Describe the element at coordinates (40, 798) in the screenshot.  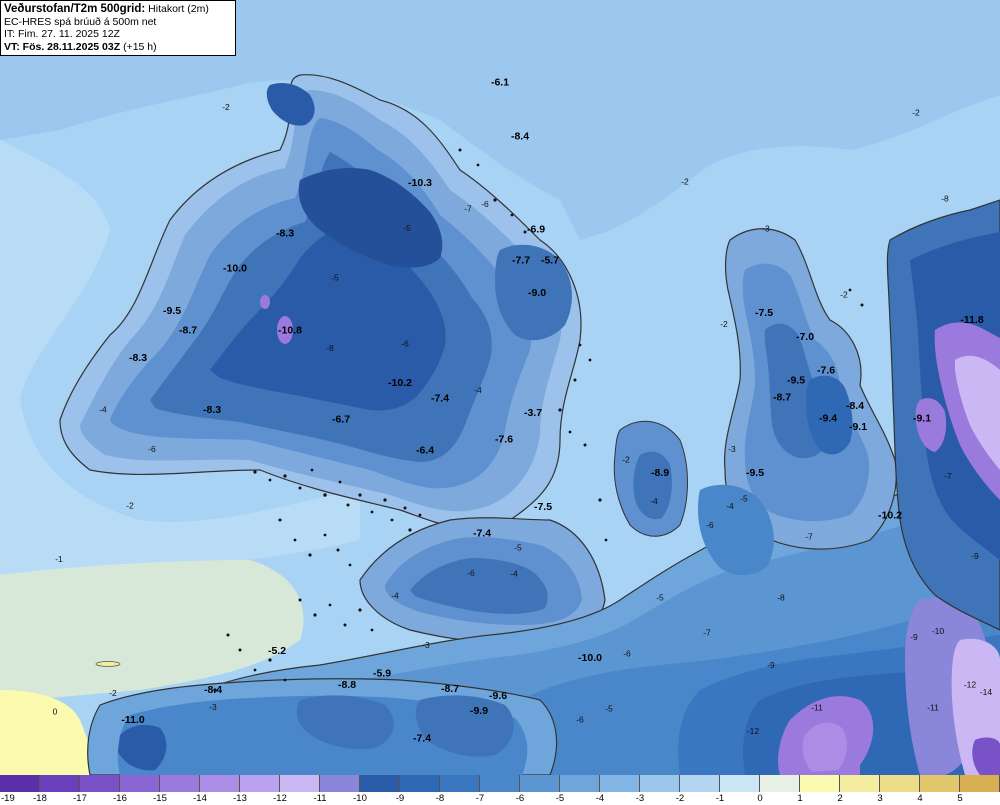
I see `colorbar-tick-label: -18` at that location.